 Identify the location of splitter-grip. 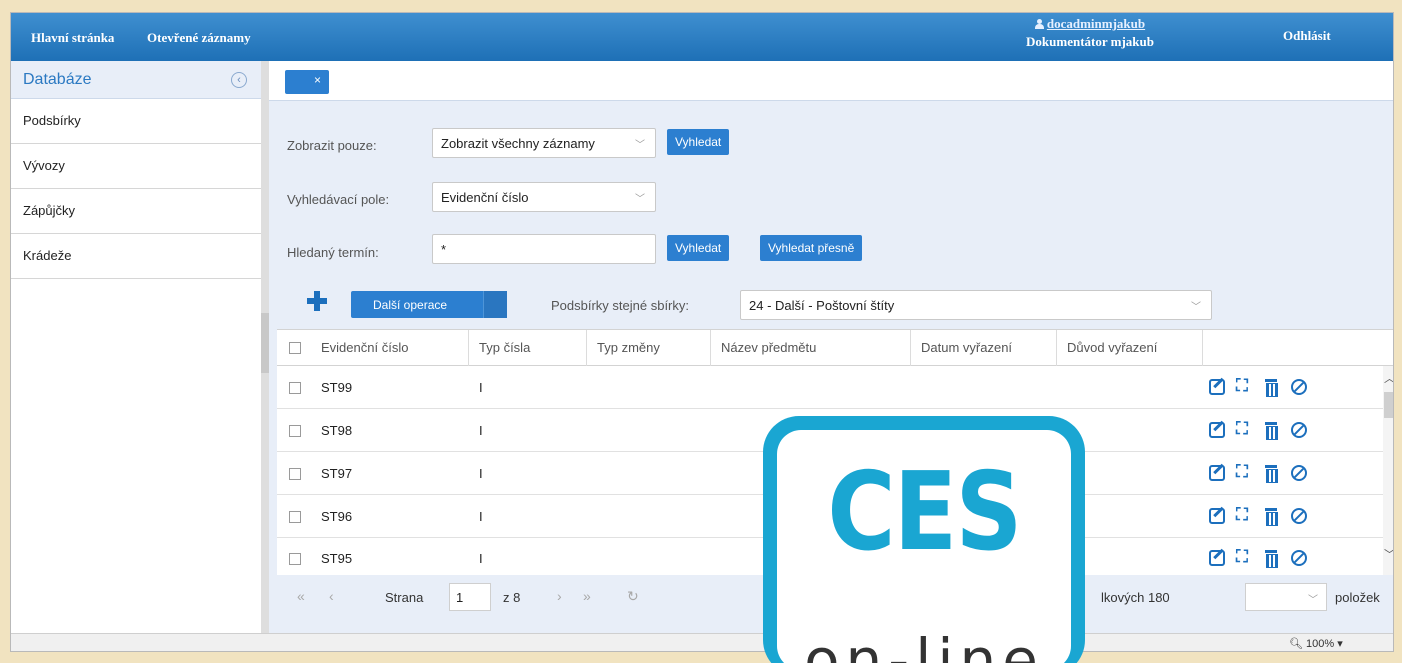
(265, 343).